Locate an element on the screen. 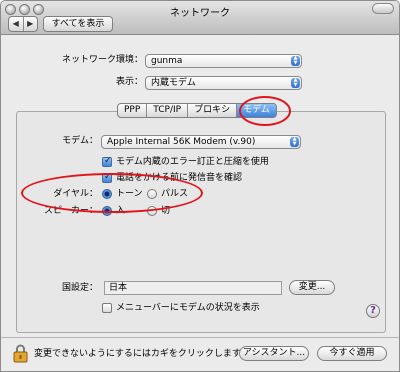 This screenshot has width=400, height=372. location-value: gunma is located at coordinates (167, 61).